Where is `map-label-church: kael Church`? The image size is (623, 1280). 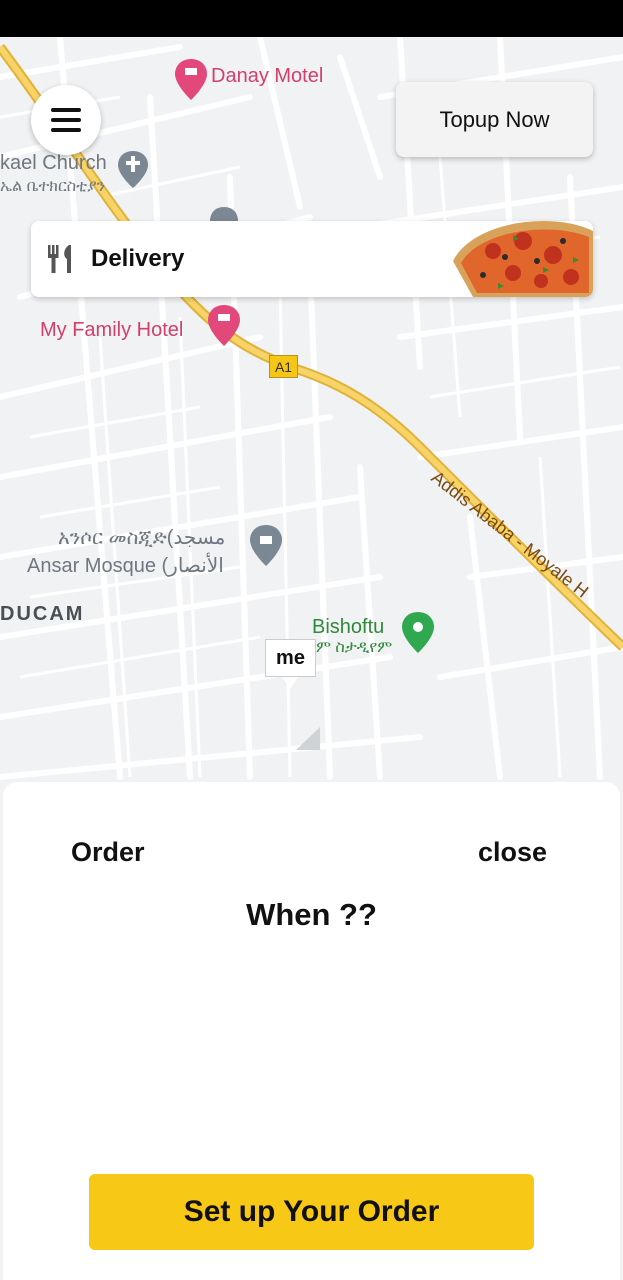 map-label-church: kael Church is located at coordinates (53, 163).